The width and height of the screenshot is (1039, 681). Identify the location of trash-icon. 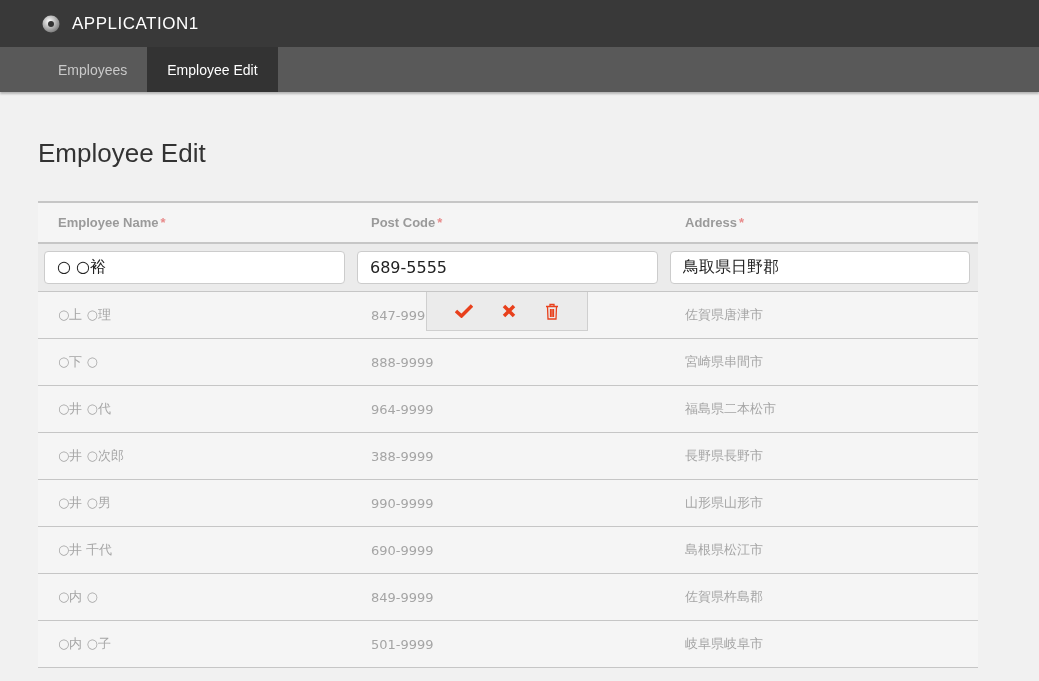
(551, 311).